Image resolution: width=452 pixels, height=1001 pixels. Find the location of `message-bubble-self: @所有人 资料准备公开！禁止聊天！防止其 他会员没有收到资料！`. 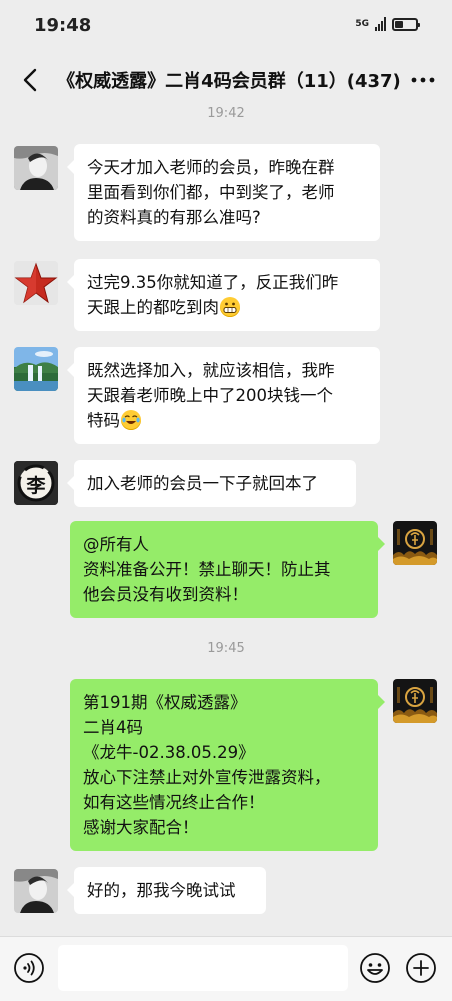

message-bubble-self: @所有人 资料准备公开！禁止聊天！防止其 他会员没有收到资料！ is located at coordinates (227, 569).